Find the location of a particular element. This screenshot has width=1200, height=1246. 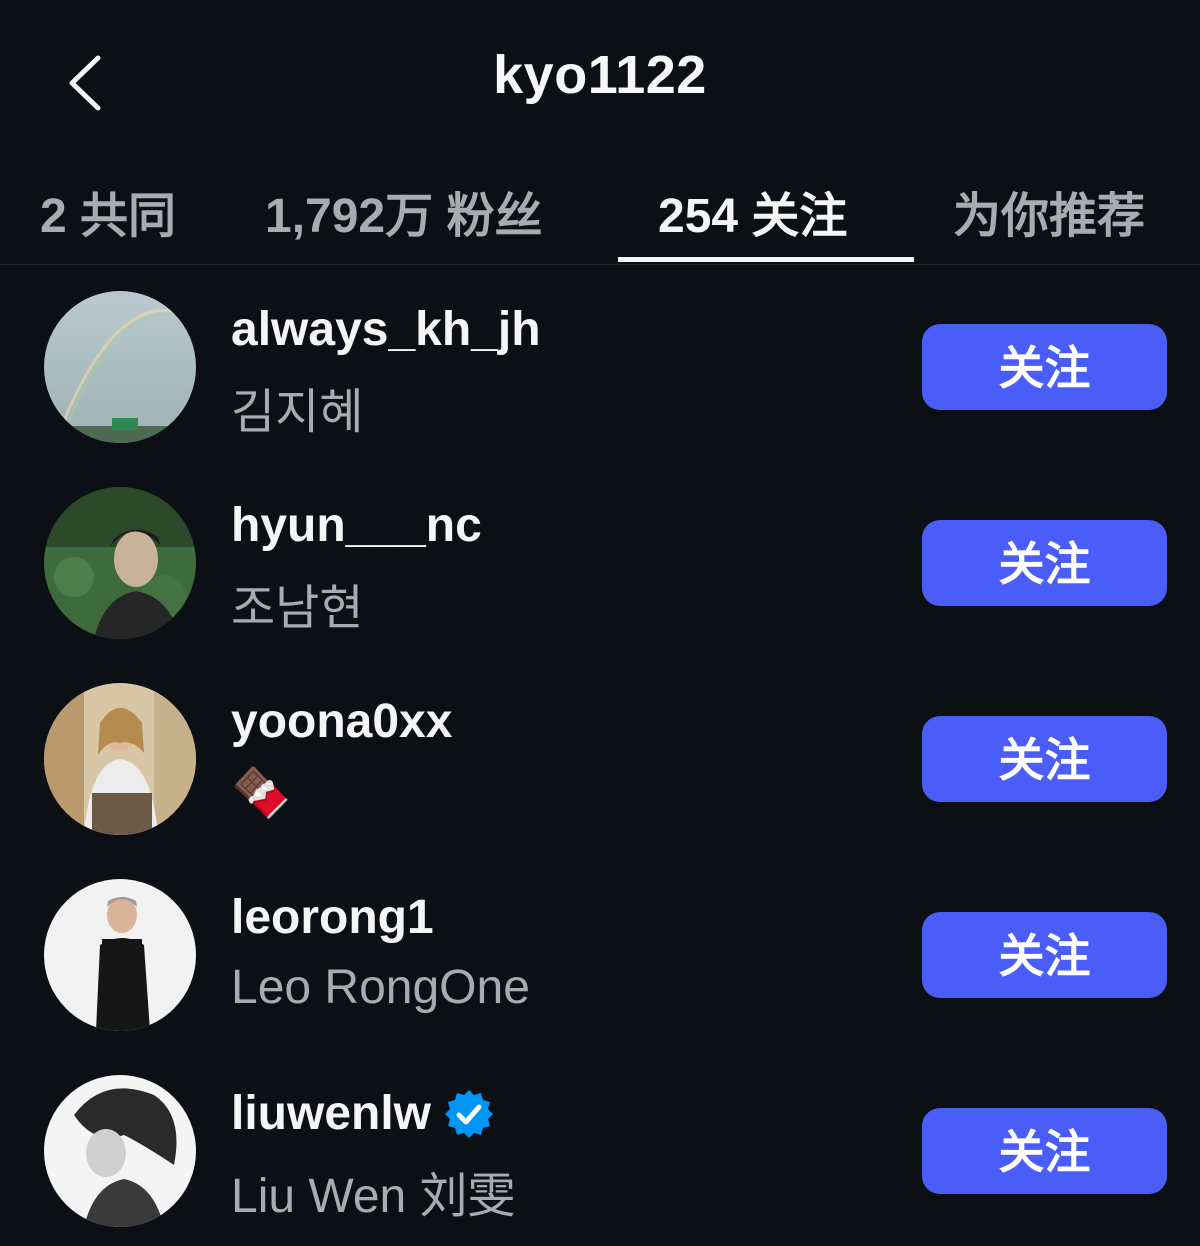

page-title: kyo1122 is located at coordinates (600, 75).